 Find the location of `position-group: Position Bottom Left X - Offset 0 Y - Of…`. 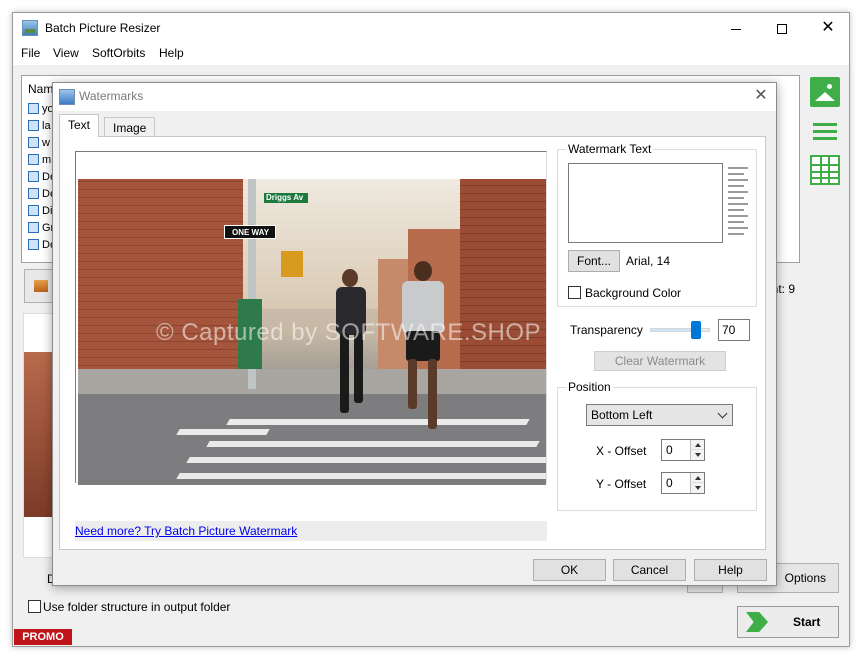

position-group: Position Bottom Left X - Offset 0 Y - Of… is located at coordinates (657, 445).